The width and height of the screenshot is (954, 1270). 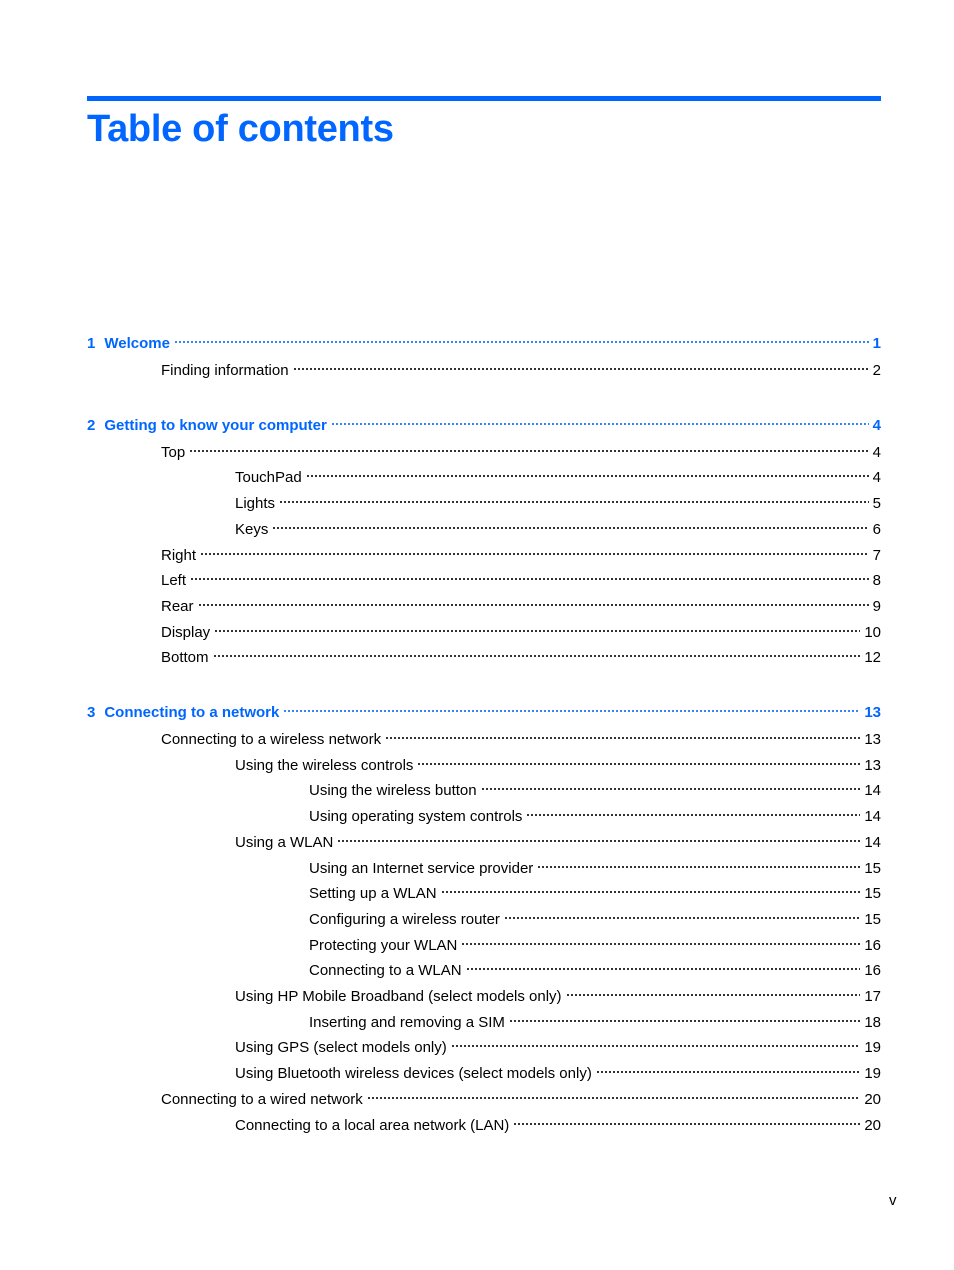 I want to click on toc-entry-label: Top, so click(x=175, y=453).